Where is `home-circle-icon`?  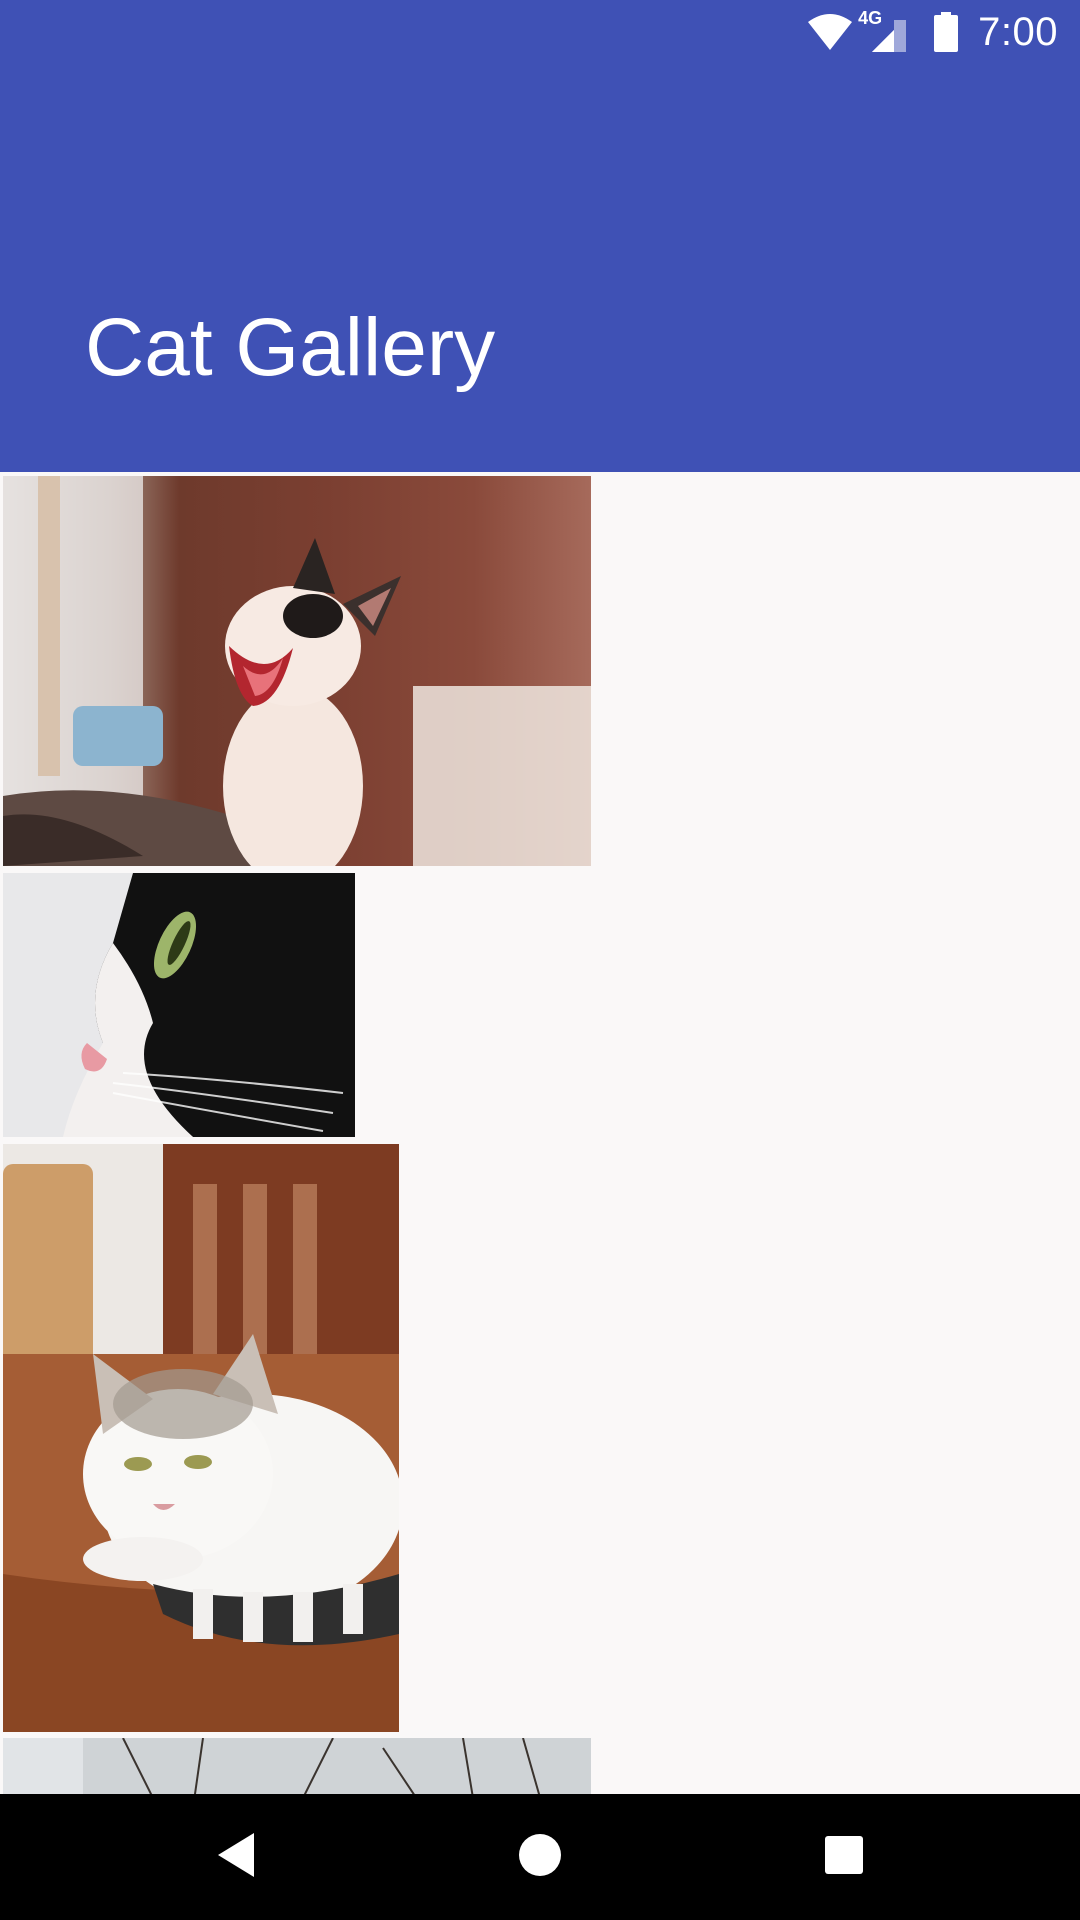
home-circle-icon is located at coordinates (540, 1857).